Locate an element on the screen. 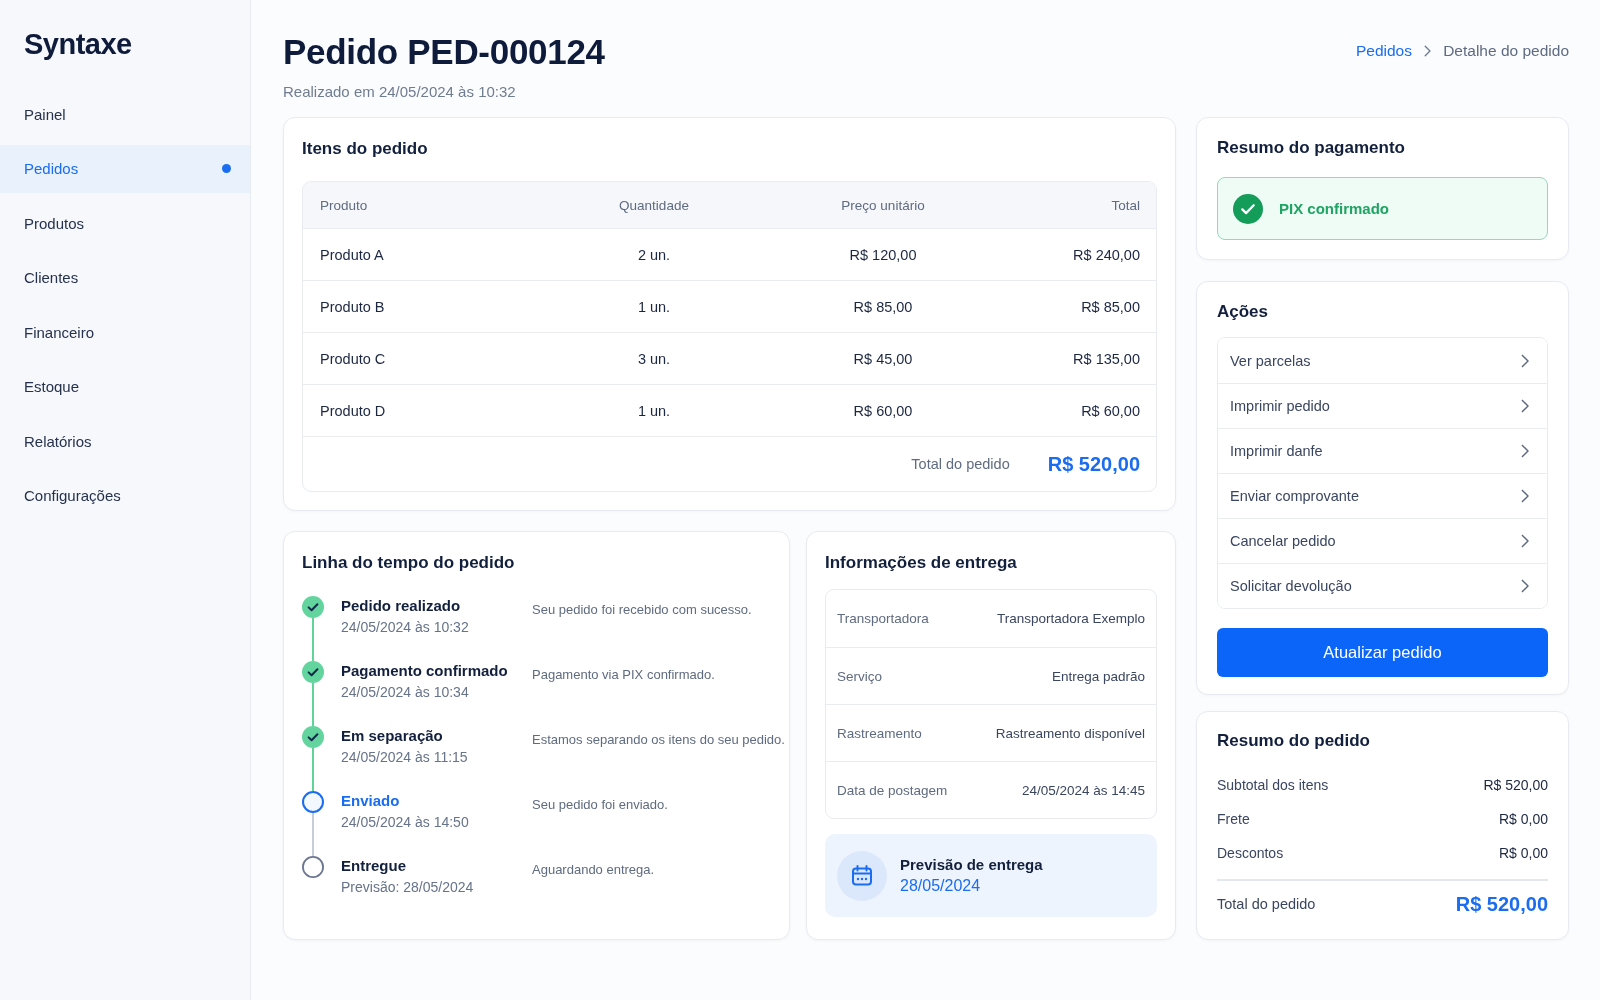 The image size is (1600, 1000). table-cell: Produto C is located at coordinates (353, 358).